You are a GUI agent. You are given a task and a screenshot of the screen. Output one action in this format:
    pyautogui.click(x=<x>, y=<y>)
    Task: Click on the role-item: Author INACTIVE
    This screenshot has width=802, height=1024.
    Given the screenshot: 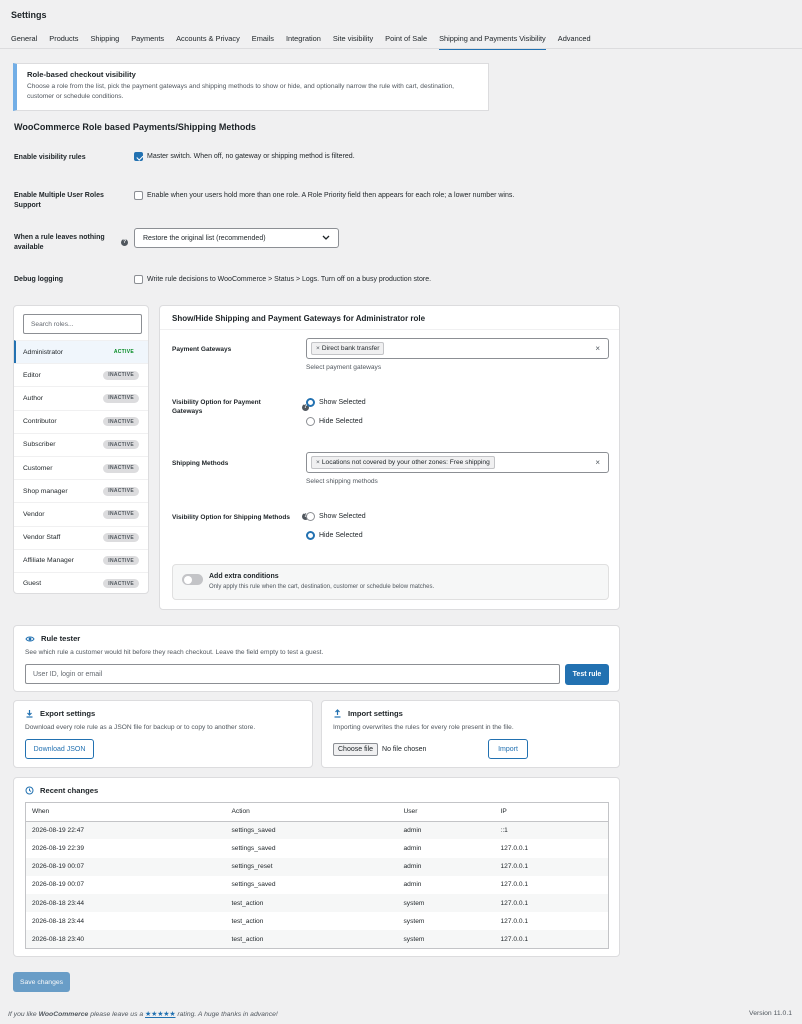 What is the action you would take?
    pyautogui.click(x=81, y=397)
    